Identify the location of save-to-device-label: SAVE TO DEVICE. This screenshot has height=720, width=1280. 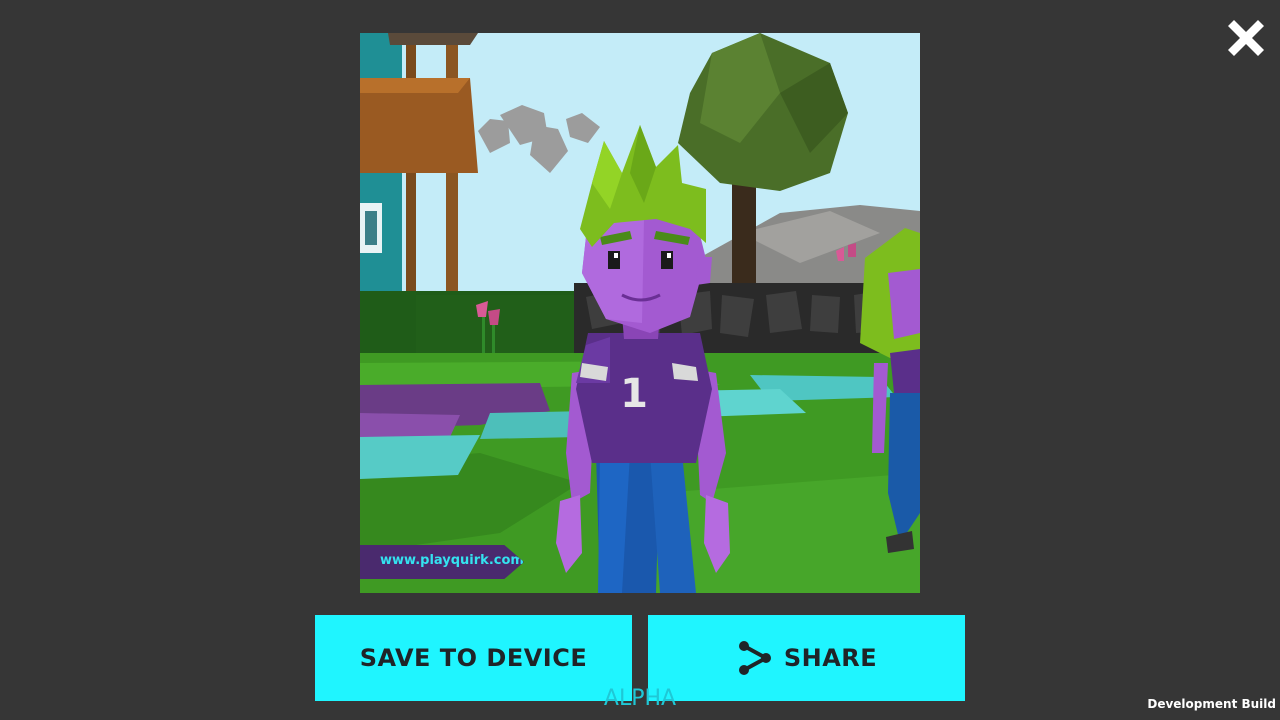
(473, 658).